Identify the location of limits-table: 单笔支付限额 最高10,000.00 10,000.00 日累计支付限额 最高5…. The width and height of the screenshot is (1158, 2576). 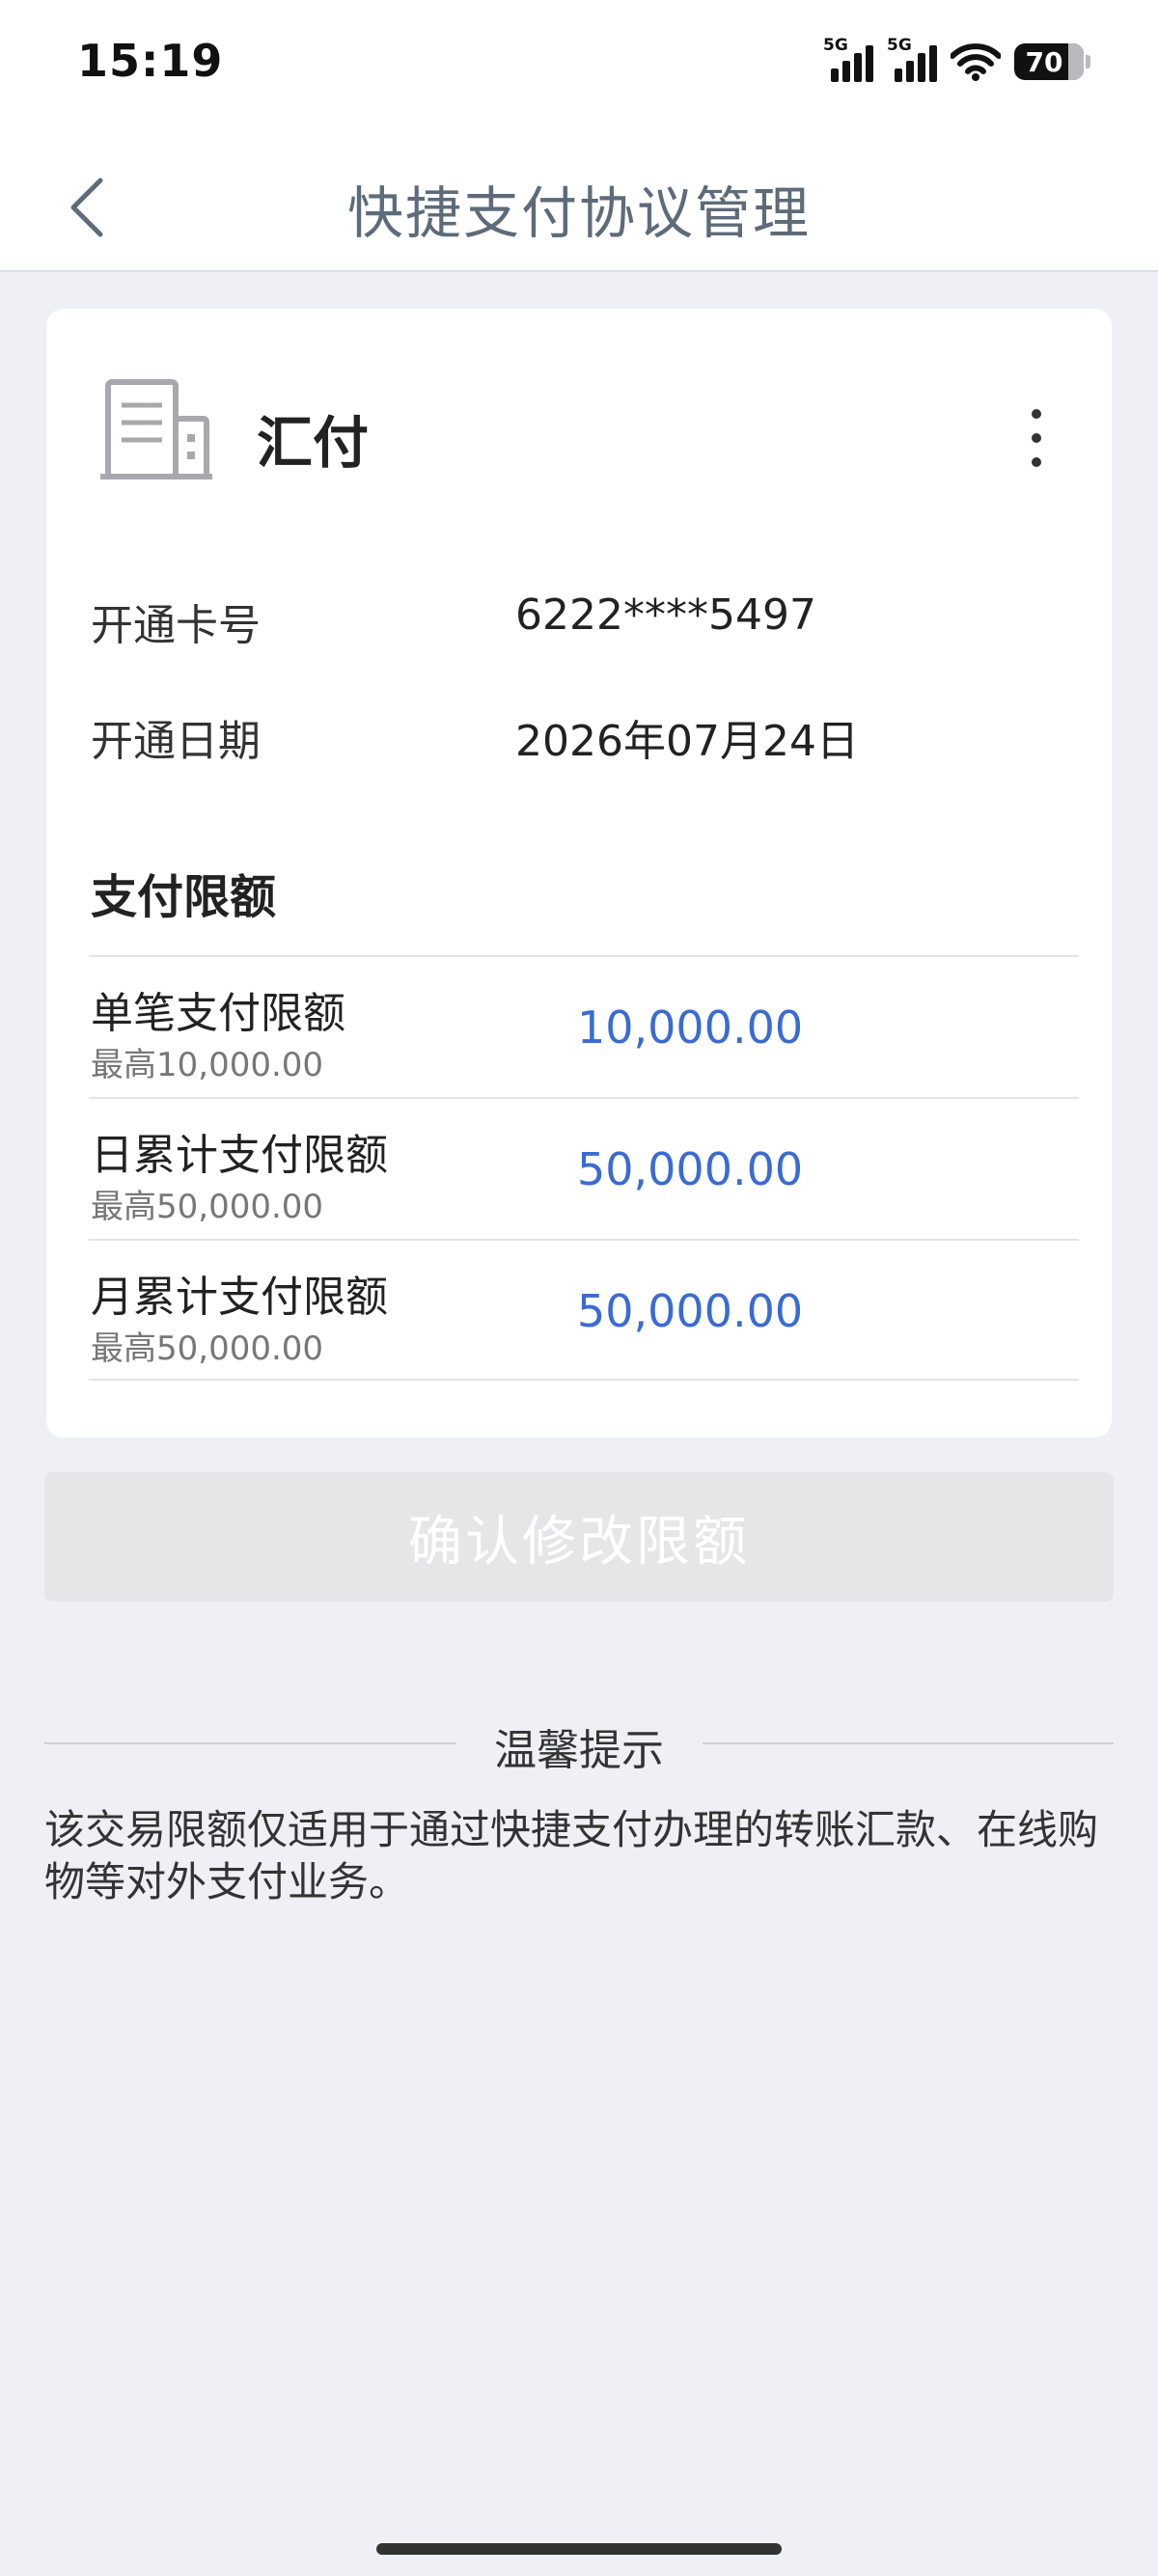
(584, 1168).